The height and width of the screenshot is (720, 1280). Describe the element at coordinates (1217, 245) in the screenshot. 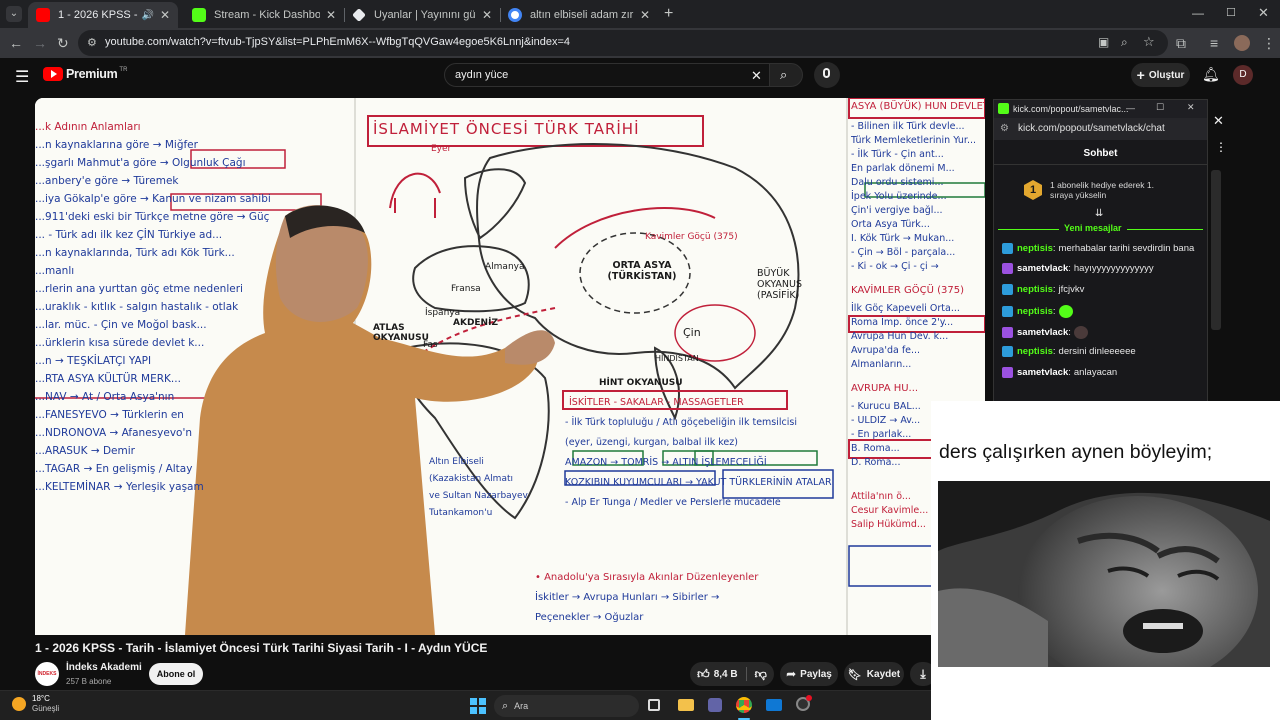

I see `side-scrollbar` at that location.